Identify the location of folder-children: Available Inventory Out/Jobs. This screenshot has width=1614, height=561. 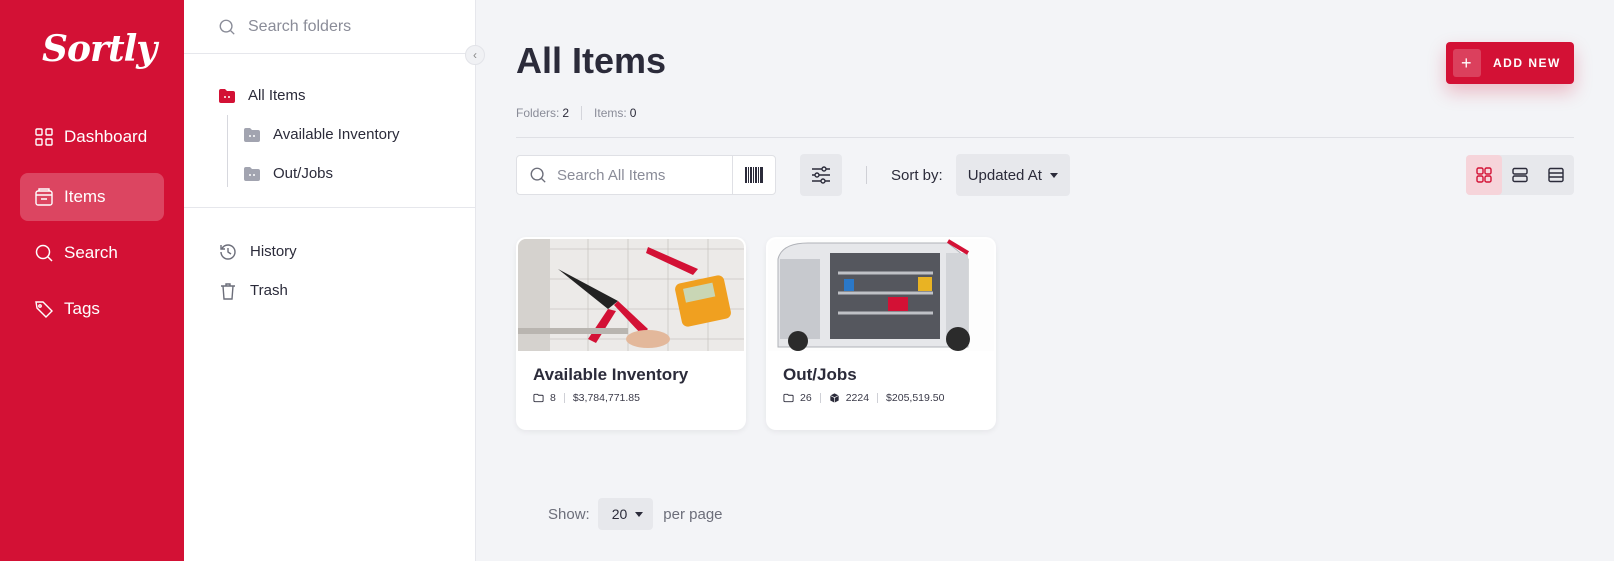
(308, 154).